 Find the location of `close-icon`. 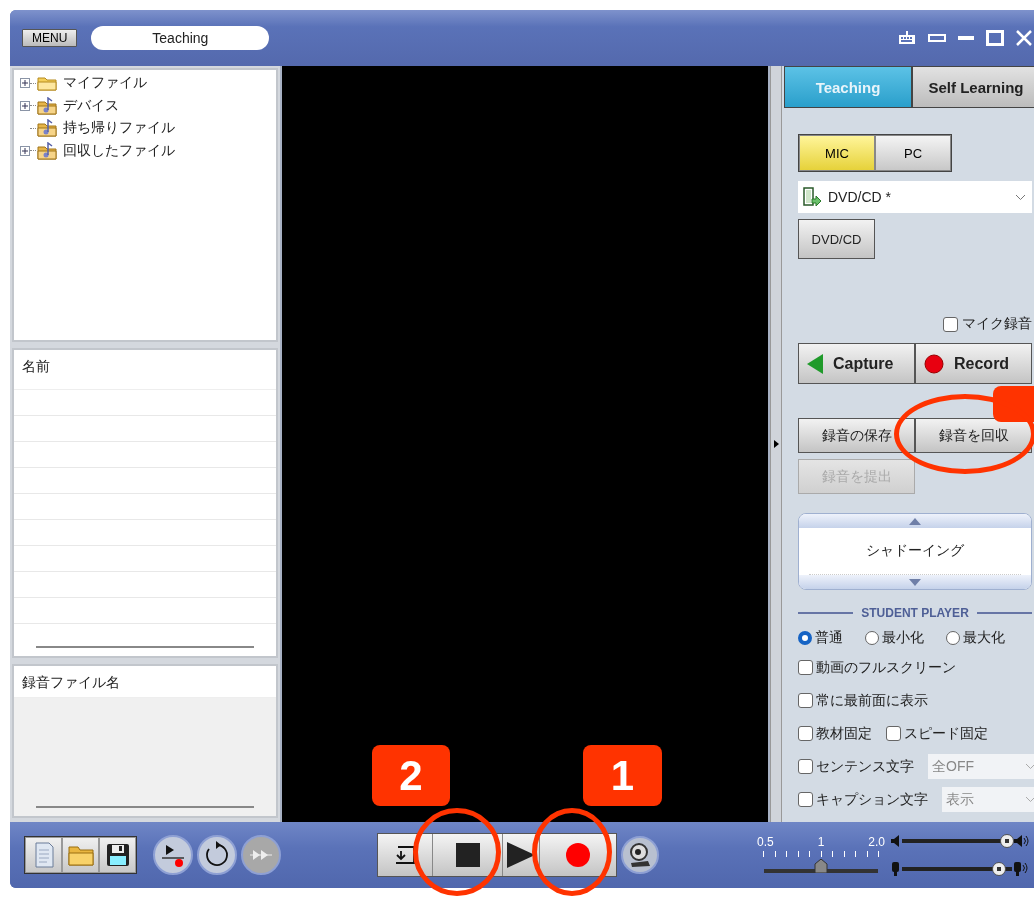

close-icon is located at coordinates (1024, 38).